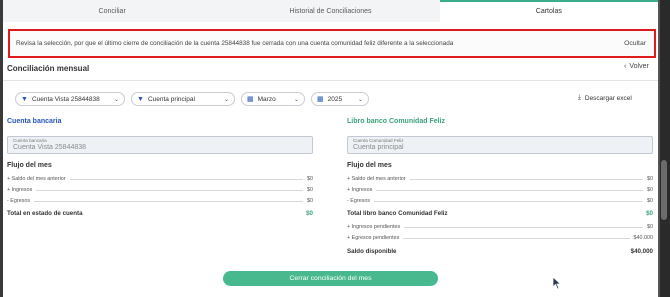 Image resolution: width=670 pixels, height=297 pixels. Describe the element at coordinates (1, 148) in the screenshot. I see `window-frame-left` at that location.